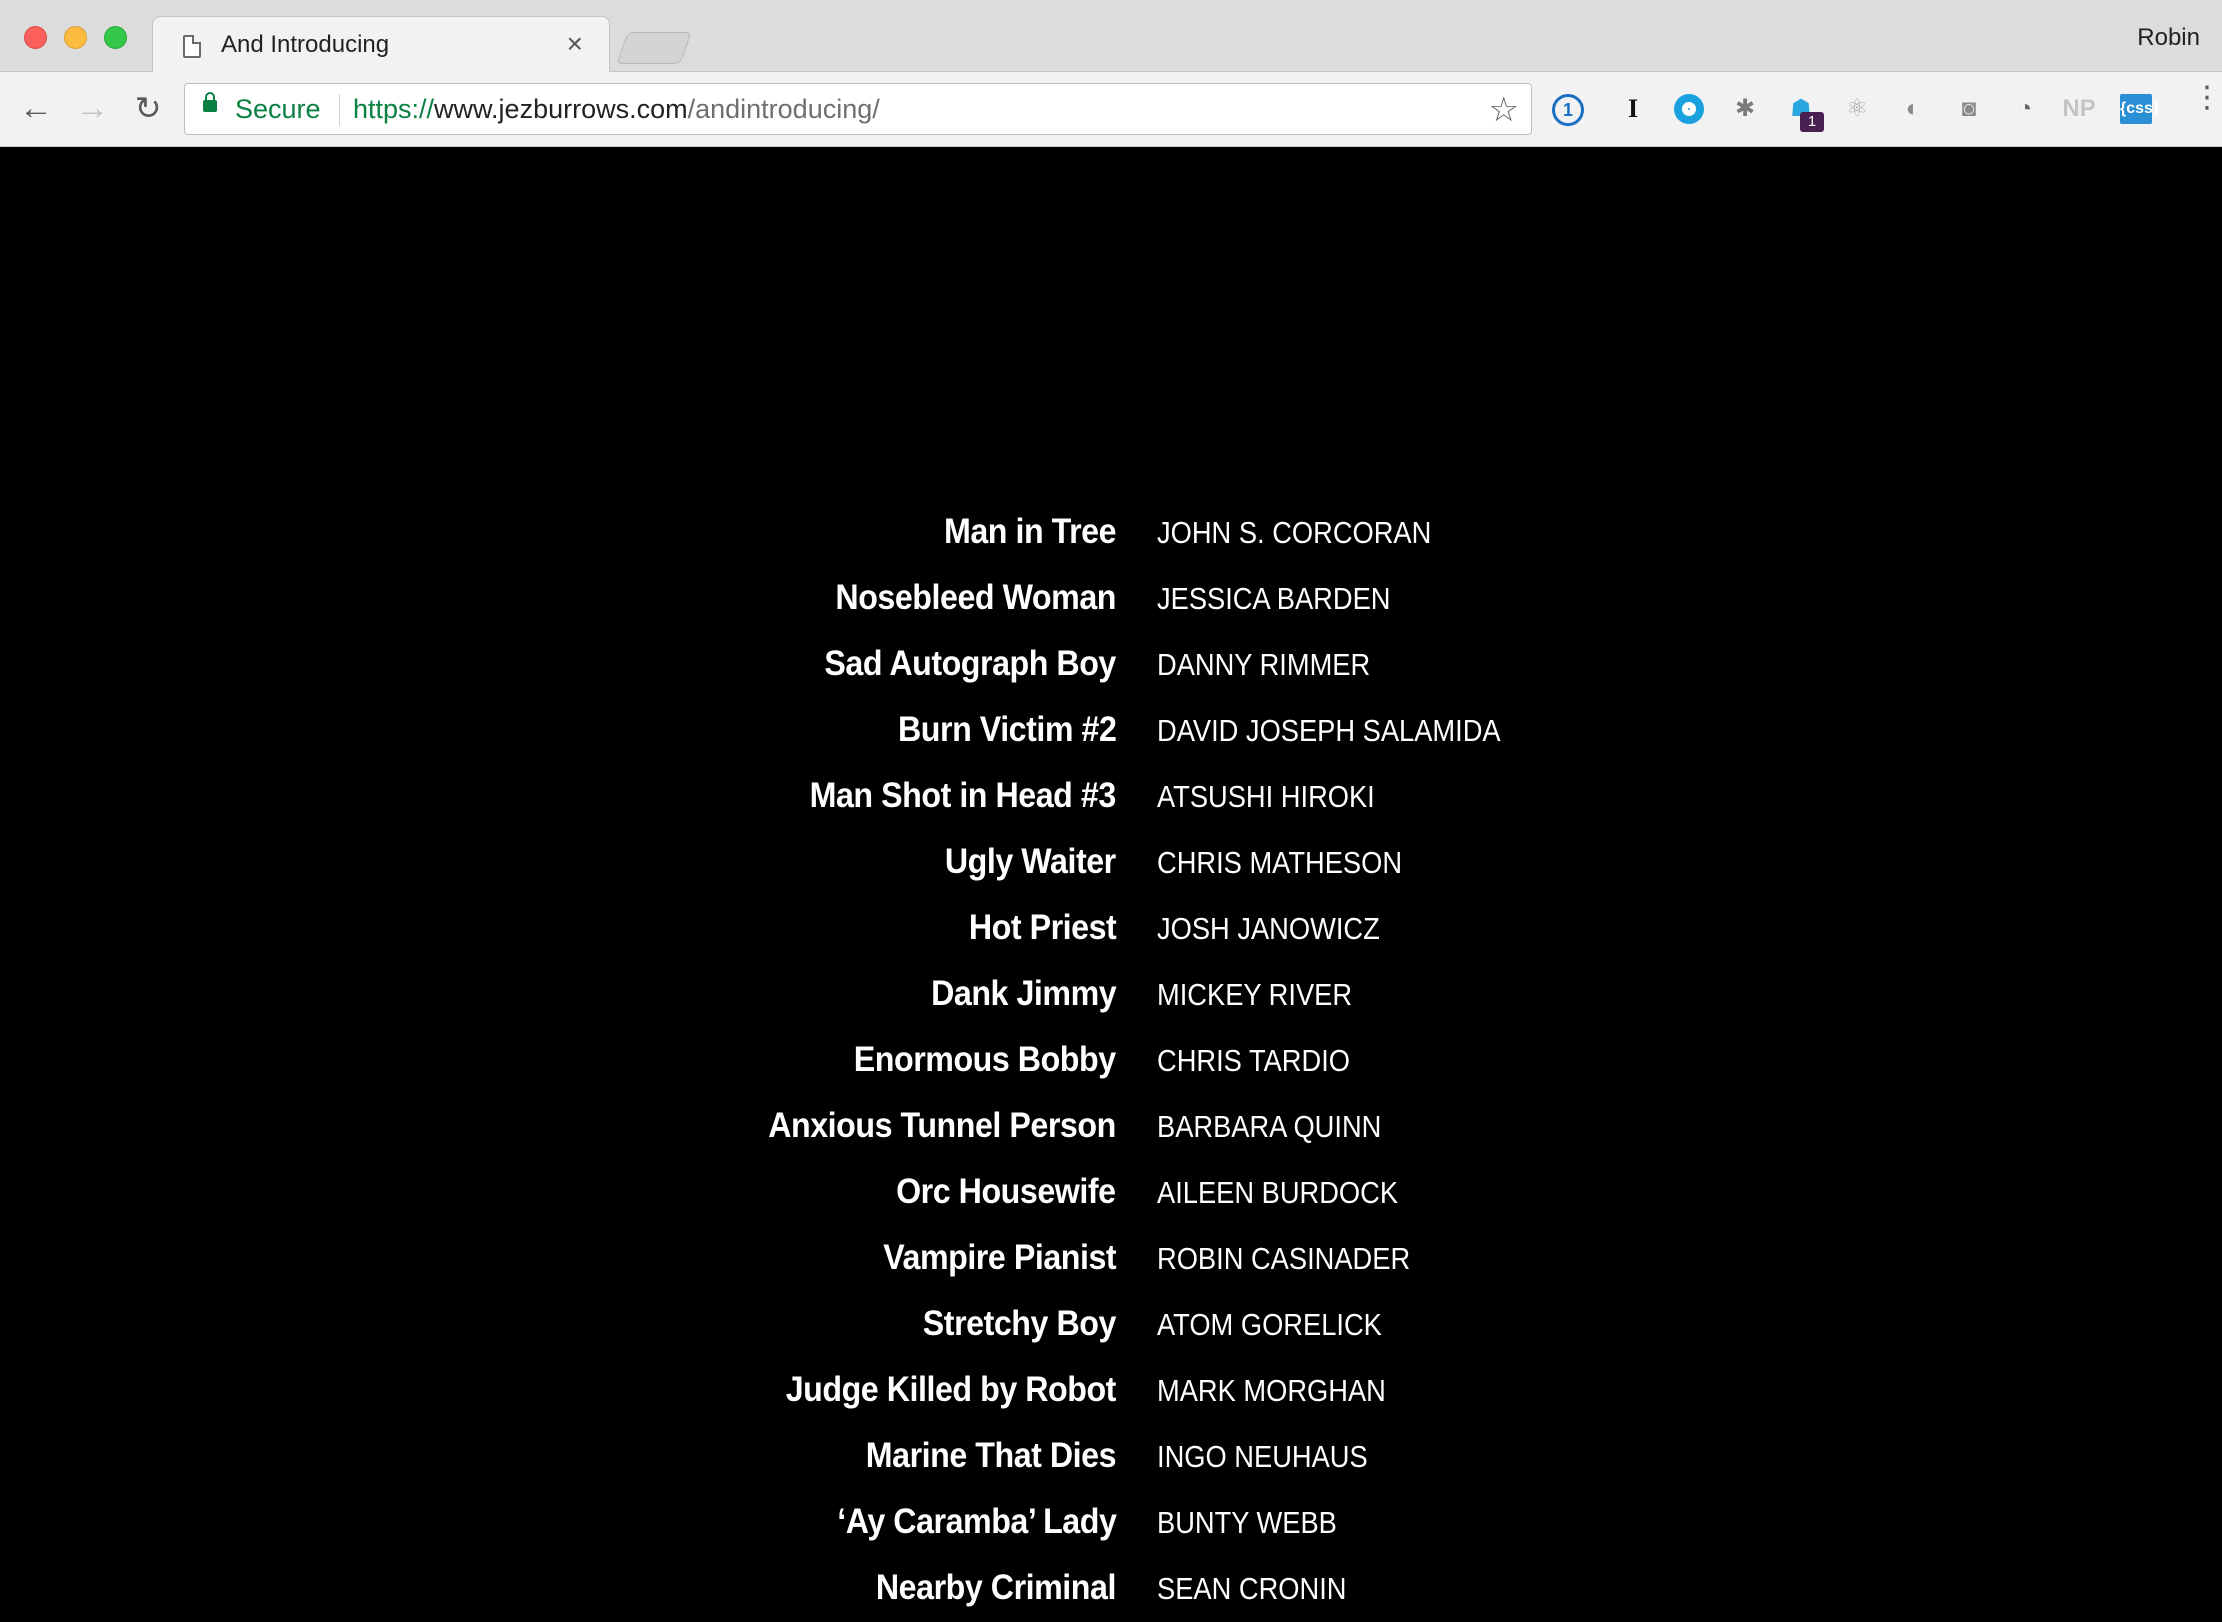 This screenshot has height=1622, width=2222. Describe the element at coordinates (1284, 1258) in the screenshot. I see `credit-actor: ROBIN CASINADER` at that location.